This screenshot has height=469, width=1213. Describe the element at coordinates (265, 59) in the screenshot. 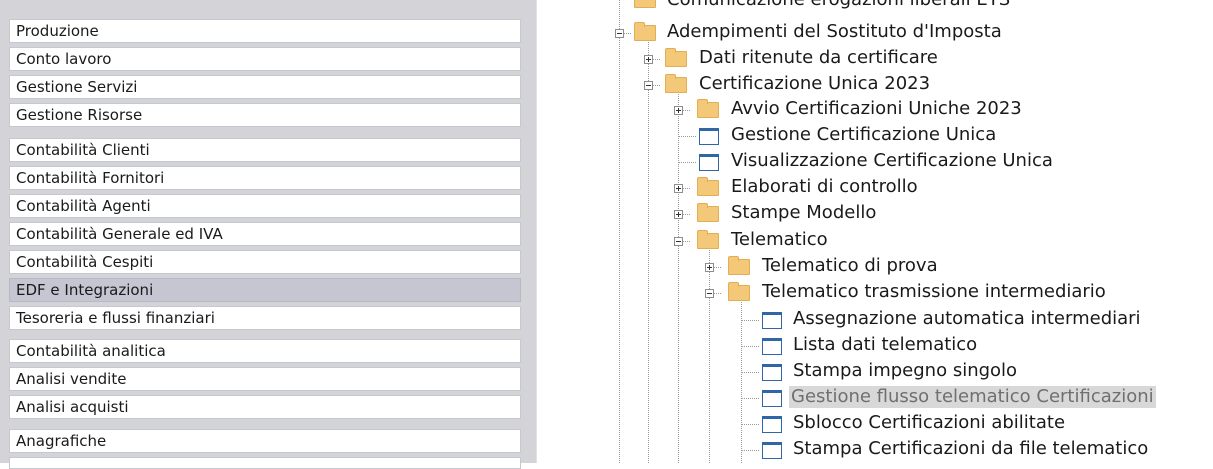

I see `menu-item-conto-lavoro: Conto lavoro` at that location.